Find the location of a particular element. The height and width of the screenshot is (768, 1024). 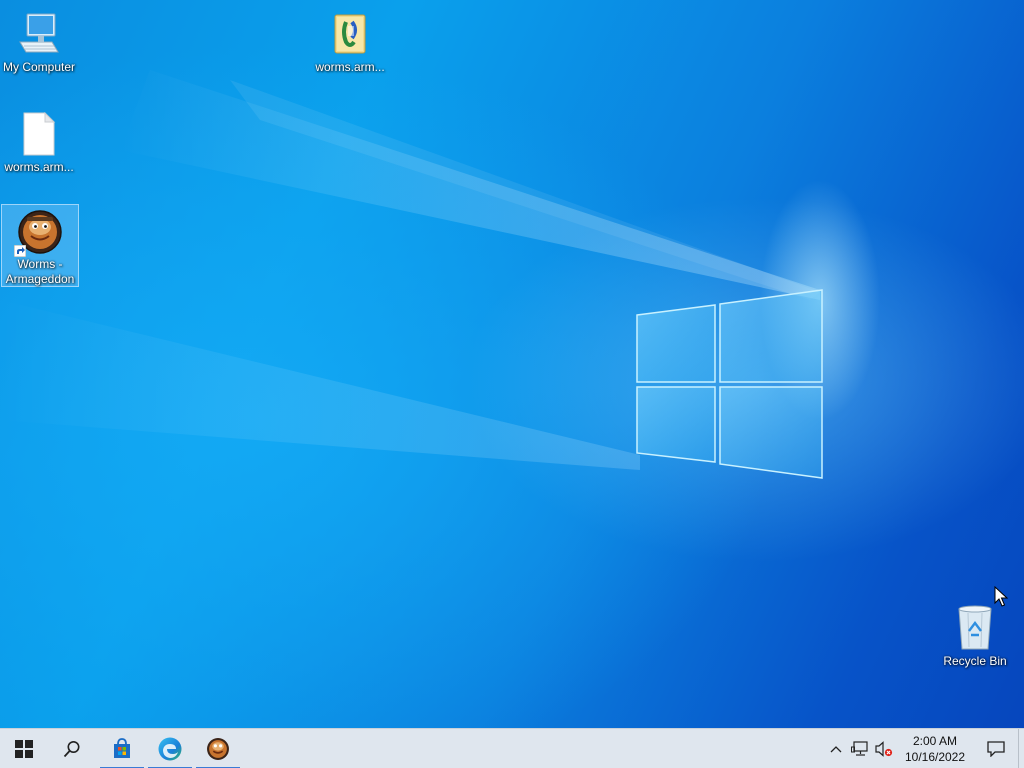

network-icon is located at coordinates (859, 748).